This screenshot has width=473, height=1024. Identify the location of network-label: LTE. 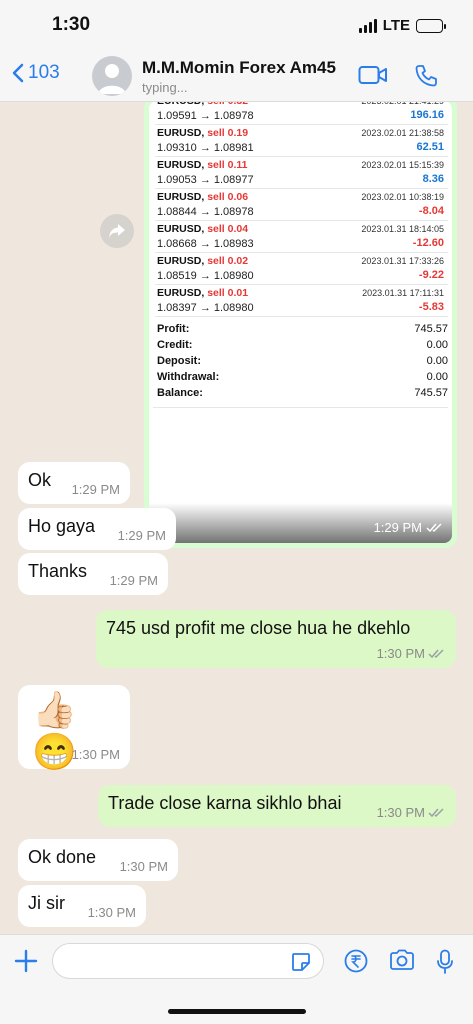
(396, 25).